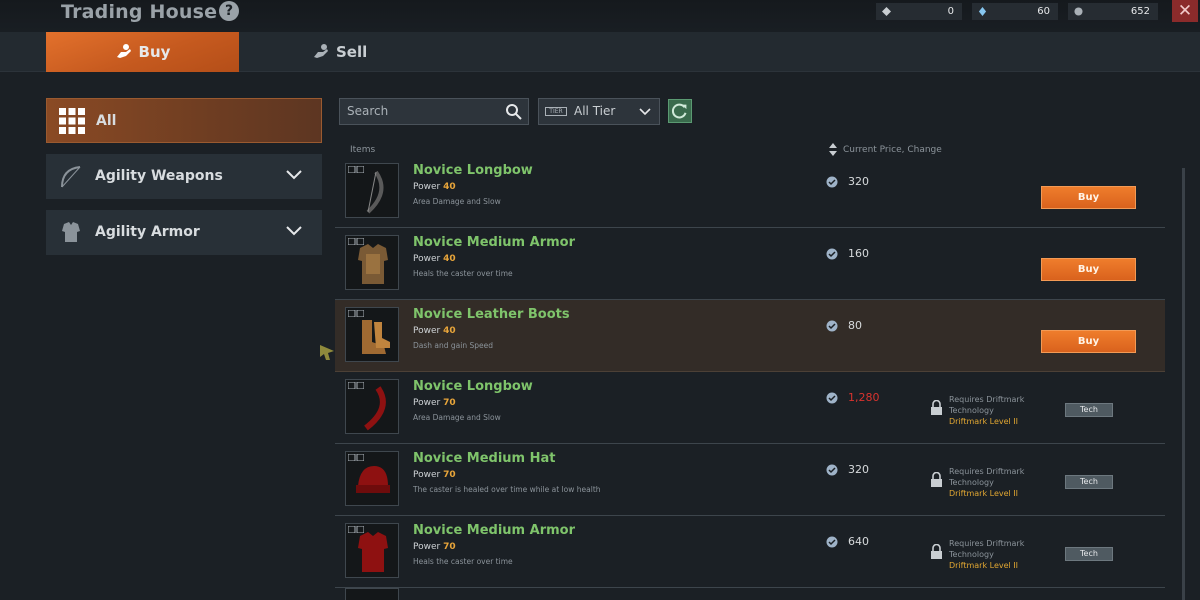 This screenshot has width=1200, height=600. Describe the element at coordinates (71, 177) in the screenshot. I see `bow-icon` at that location.